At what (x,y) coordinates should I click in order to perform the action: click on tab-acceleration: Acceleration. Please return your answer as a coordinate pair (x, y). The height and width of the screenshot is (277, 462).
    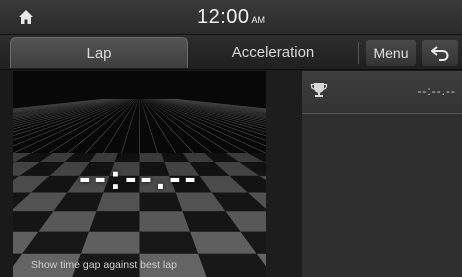
    Looking at the image, I should click on (273, 52).